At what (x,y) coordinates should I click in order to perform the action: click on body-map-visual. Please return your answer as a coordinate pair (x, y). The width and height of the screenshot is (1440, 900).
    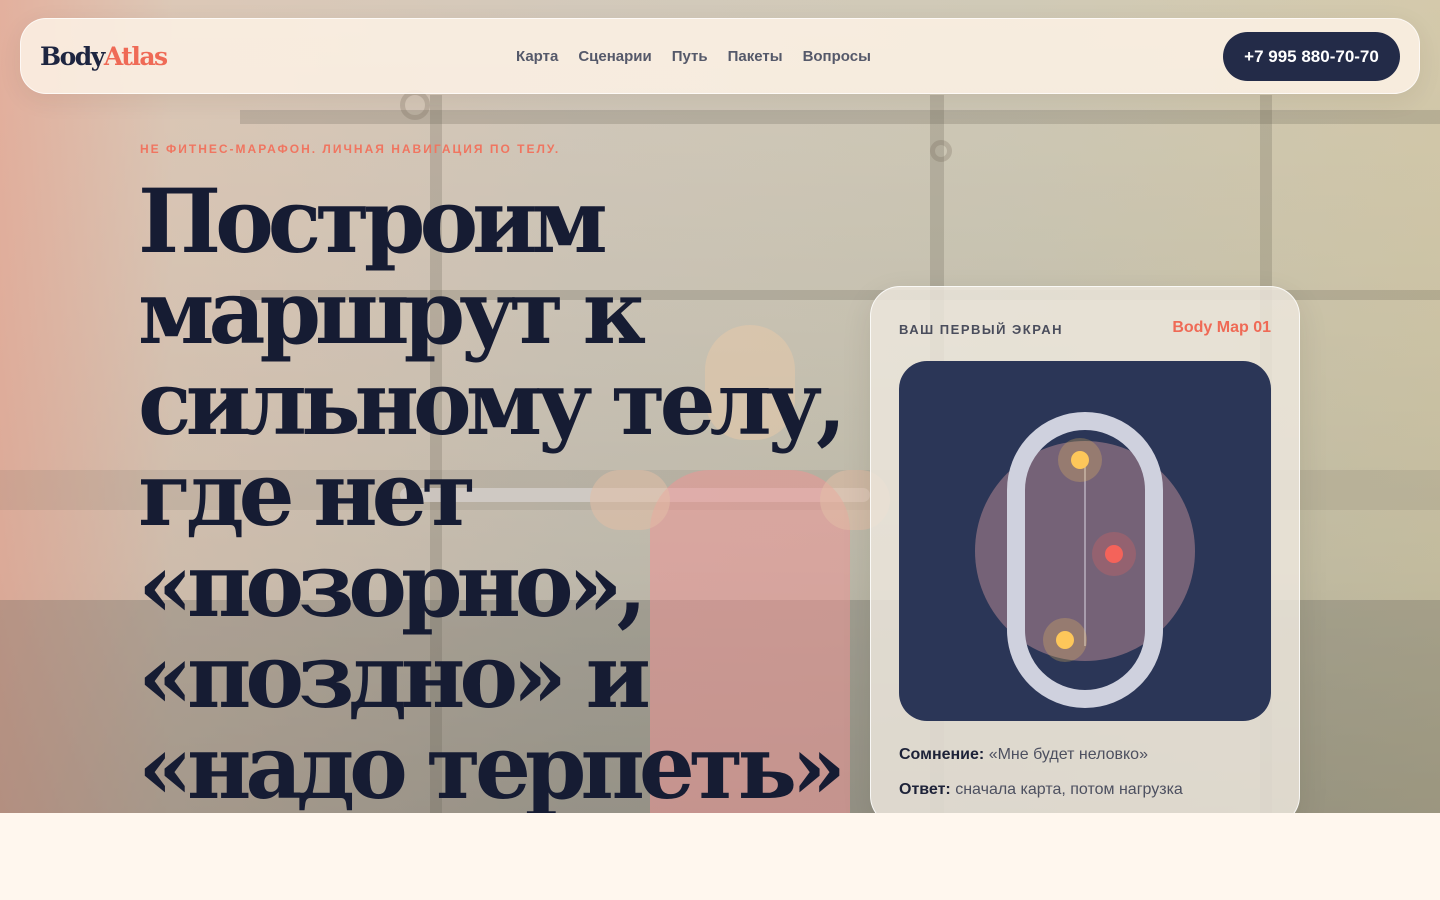
    Looking at the image, I should click on (1085, 541).